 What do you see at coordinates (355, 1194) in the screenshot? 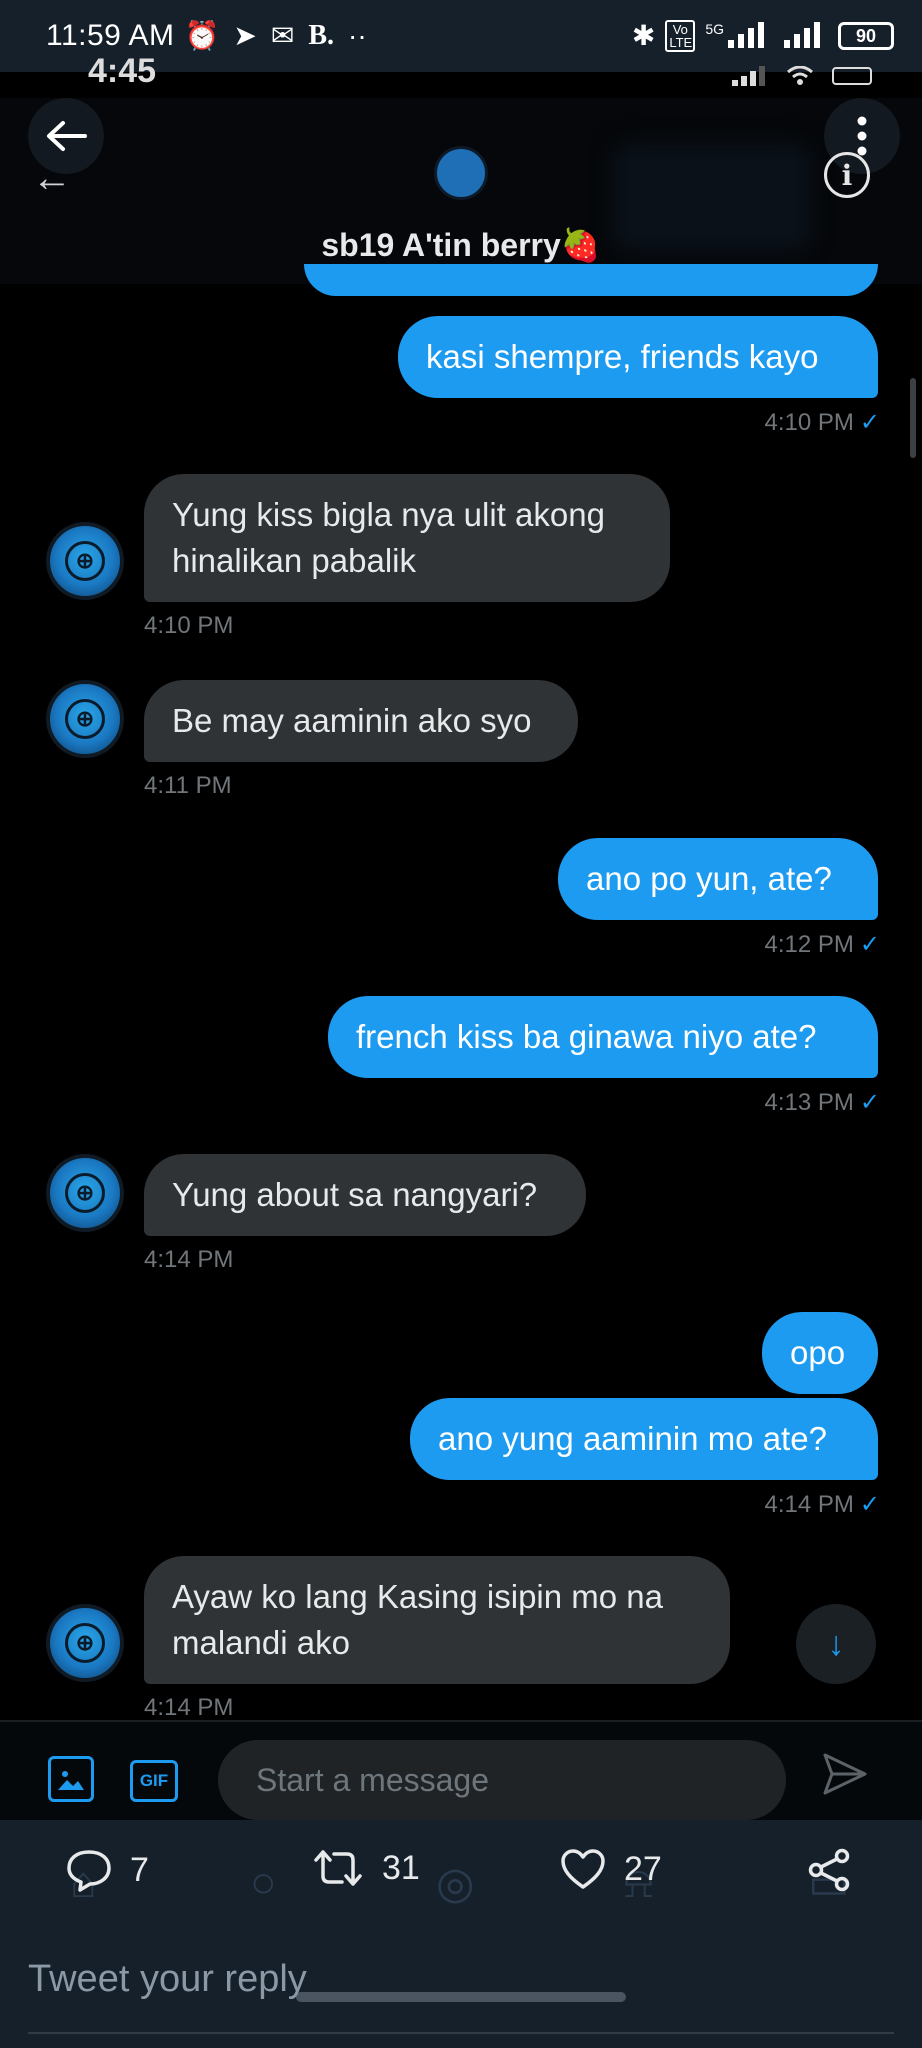
I see `message-text: Yung about sa nangyari?` at bounding box center [355, 1194].